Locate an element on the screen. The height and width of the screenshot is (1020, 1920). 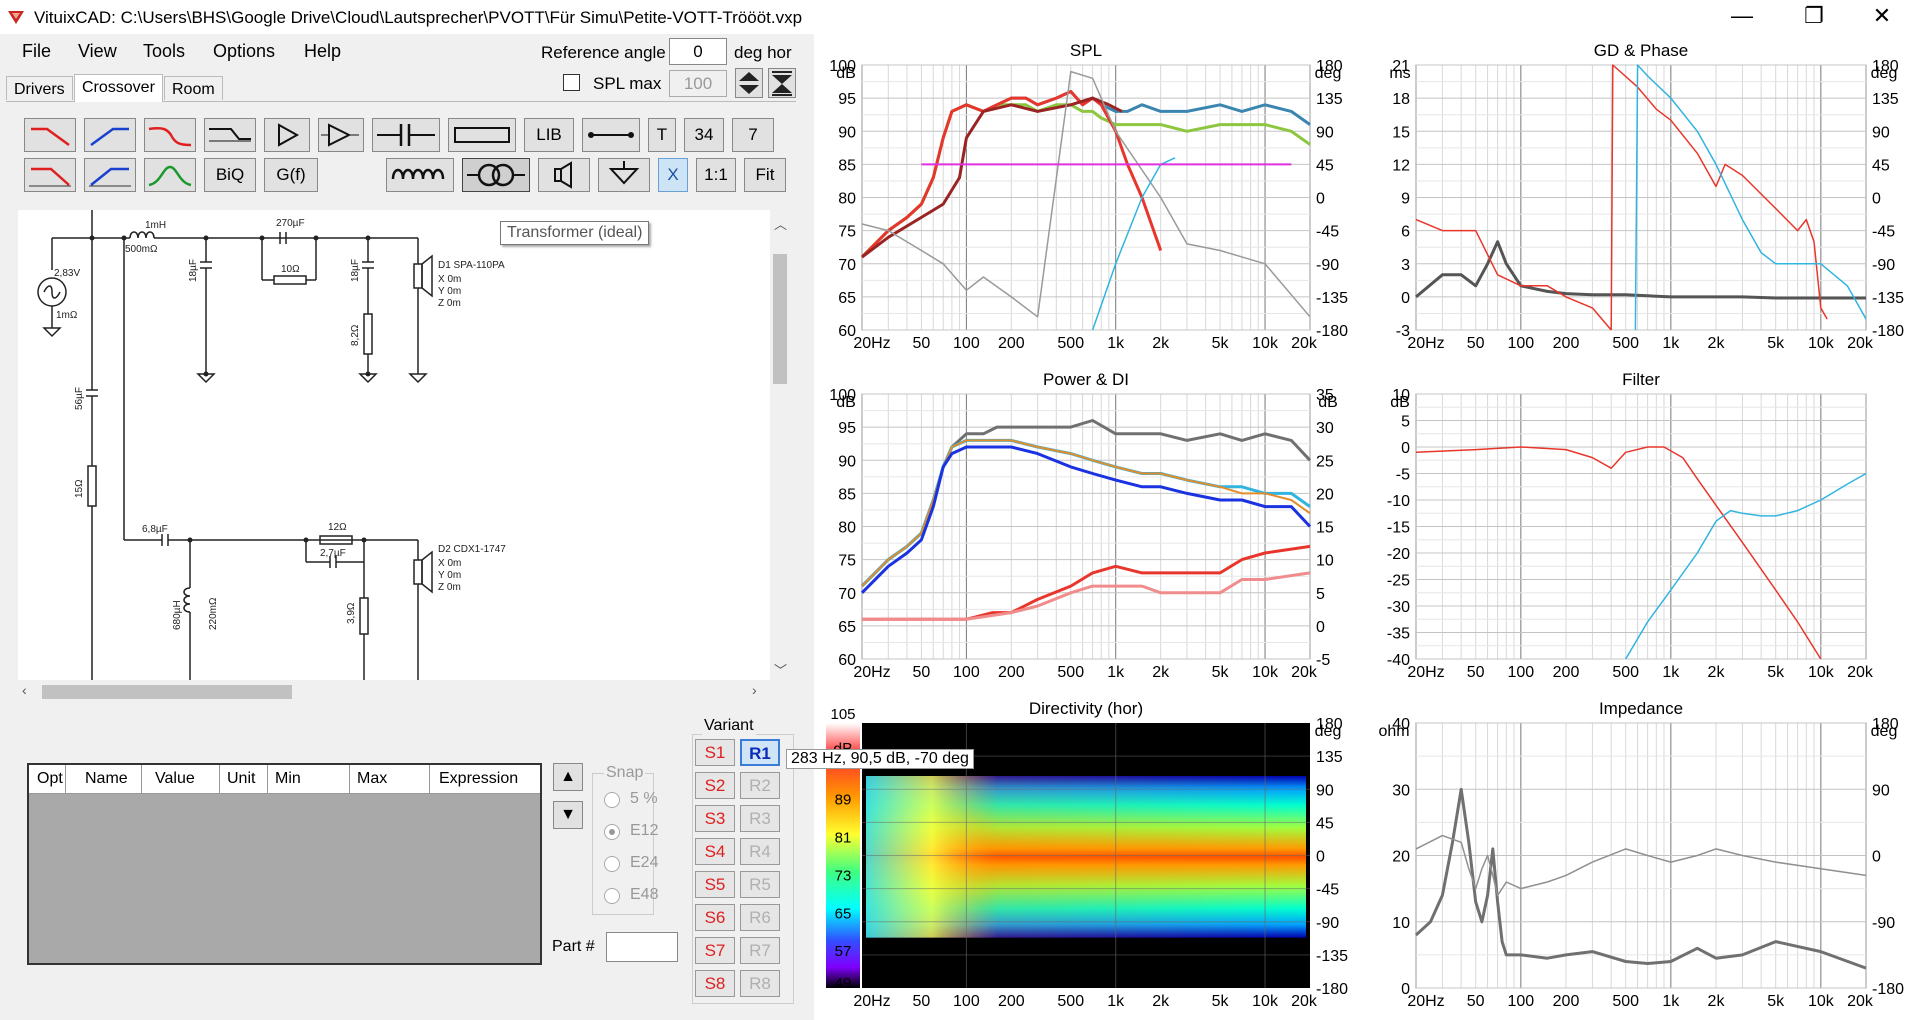
spl-right-tick: 90 is located at coordinates (1325, 132).